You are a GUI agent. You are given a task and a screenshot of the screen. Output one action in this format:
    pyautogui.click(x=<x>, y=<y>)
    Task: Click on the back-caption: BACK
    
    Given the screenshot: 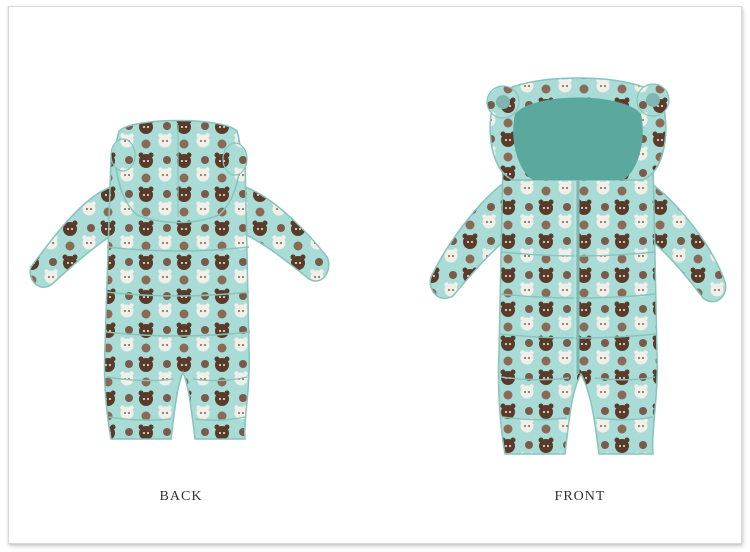 What is the action you would take?
    pyautogui.click(x=181, y=496)
    